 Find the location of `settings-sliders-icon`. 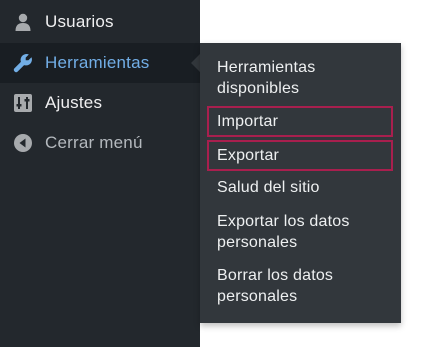

settings-sliders-icon is located at coordinates (23, 103).